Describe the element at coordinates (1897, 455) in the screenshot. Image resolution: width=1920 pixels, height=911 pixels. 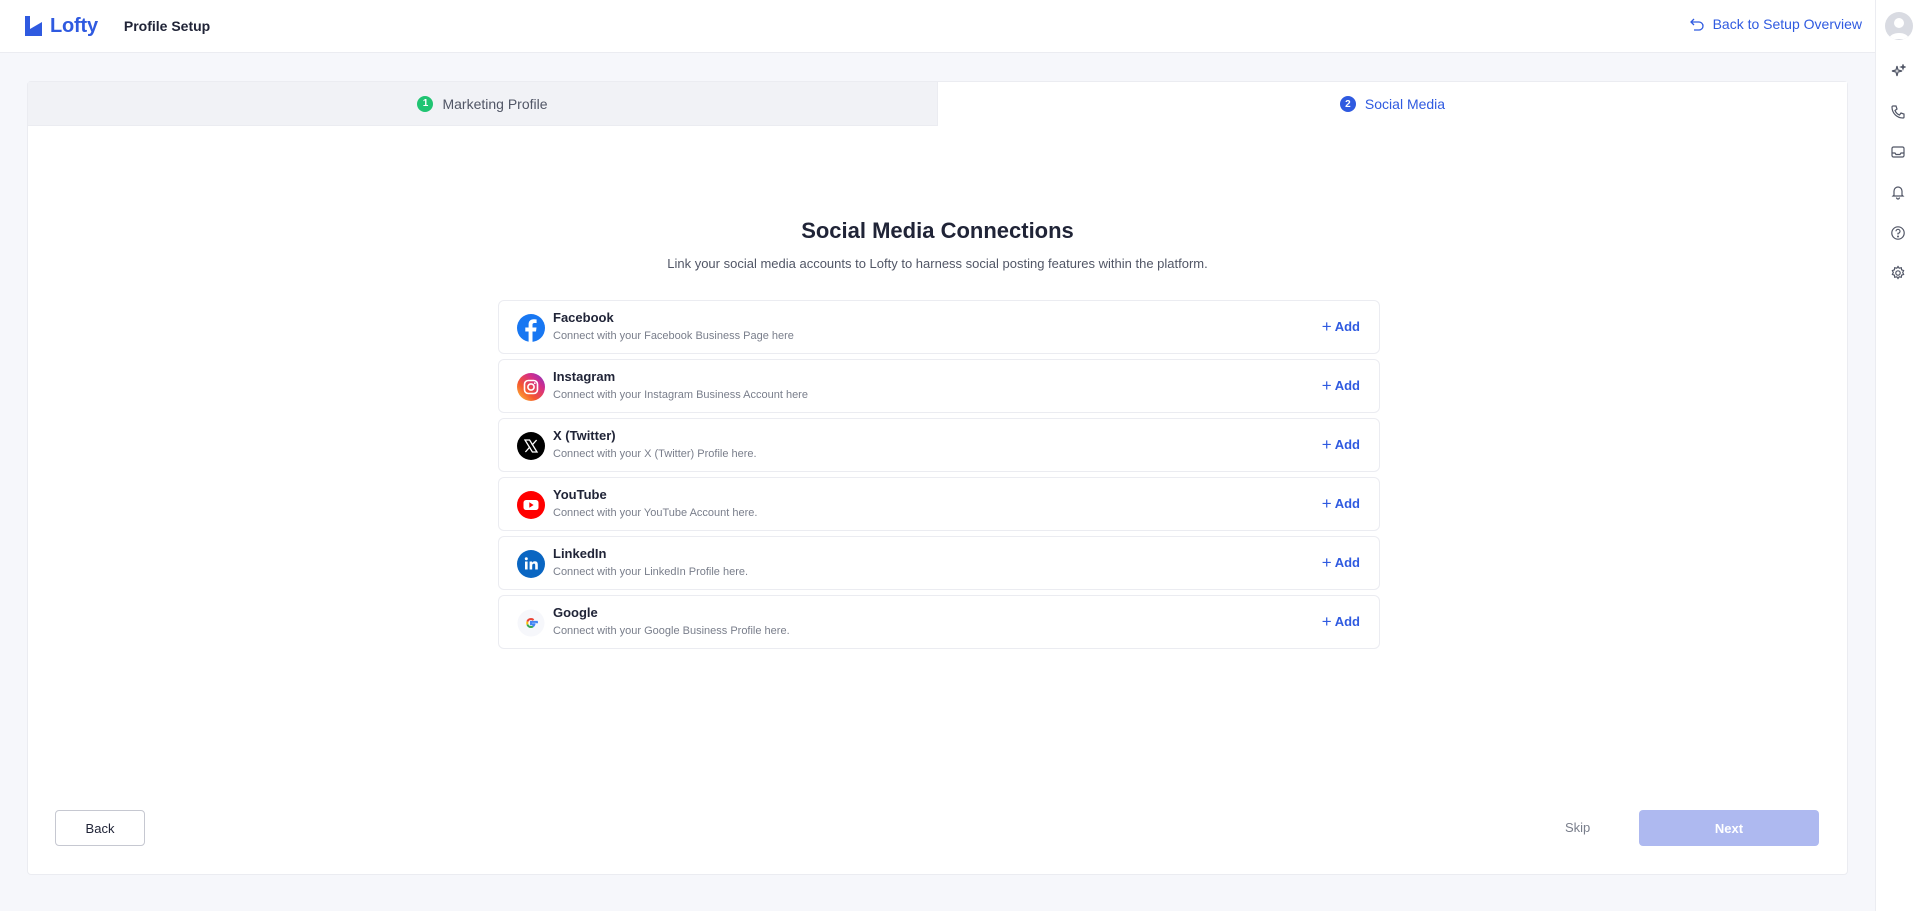
I see `right-rail` at that location.